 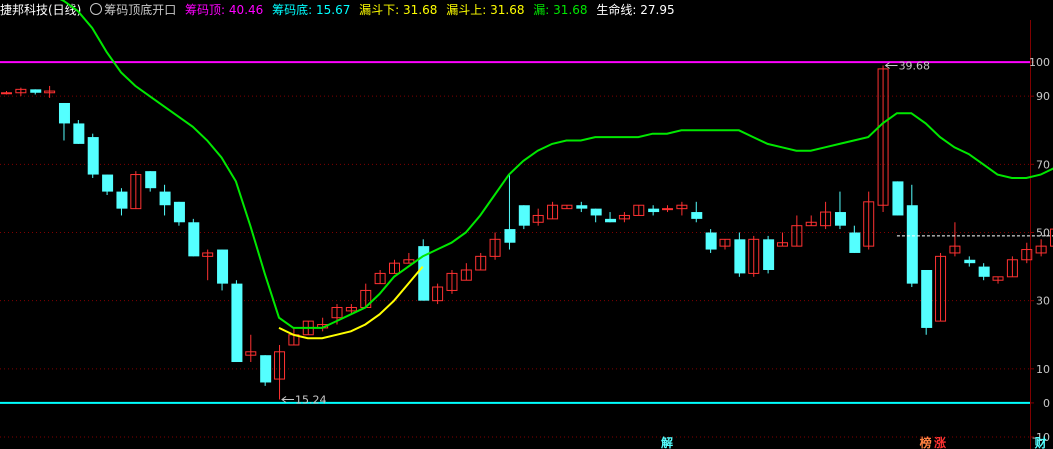 I want to click on y-tick-label: 100, so click(x=1039, y=62).